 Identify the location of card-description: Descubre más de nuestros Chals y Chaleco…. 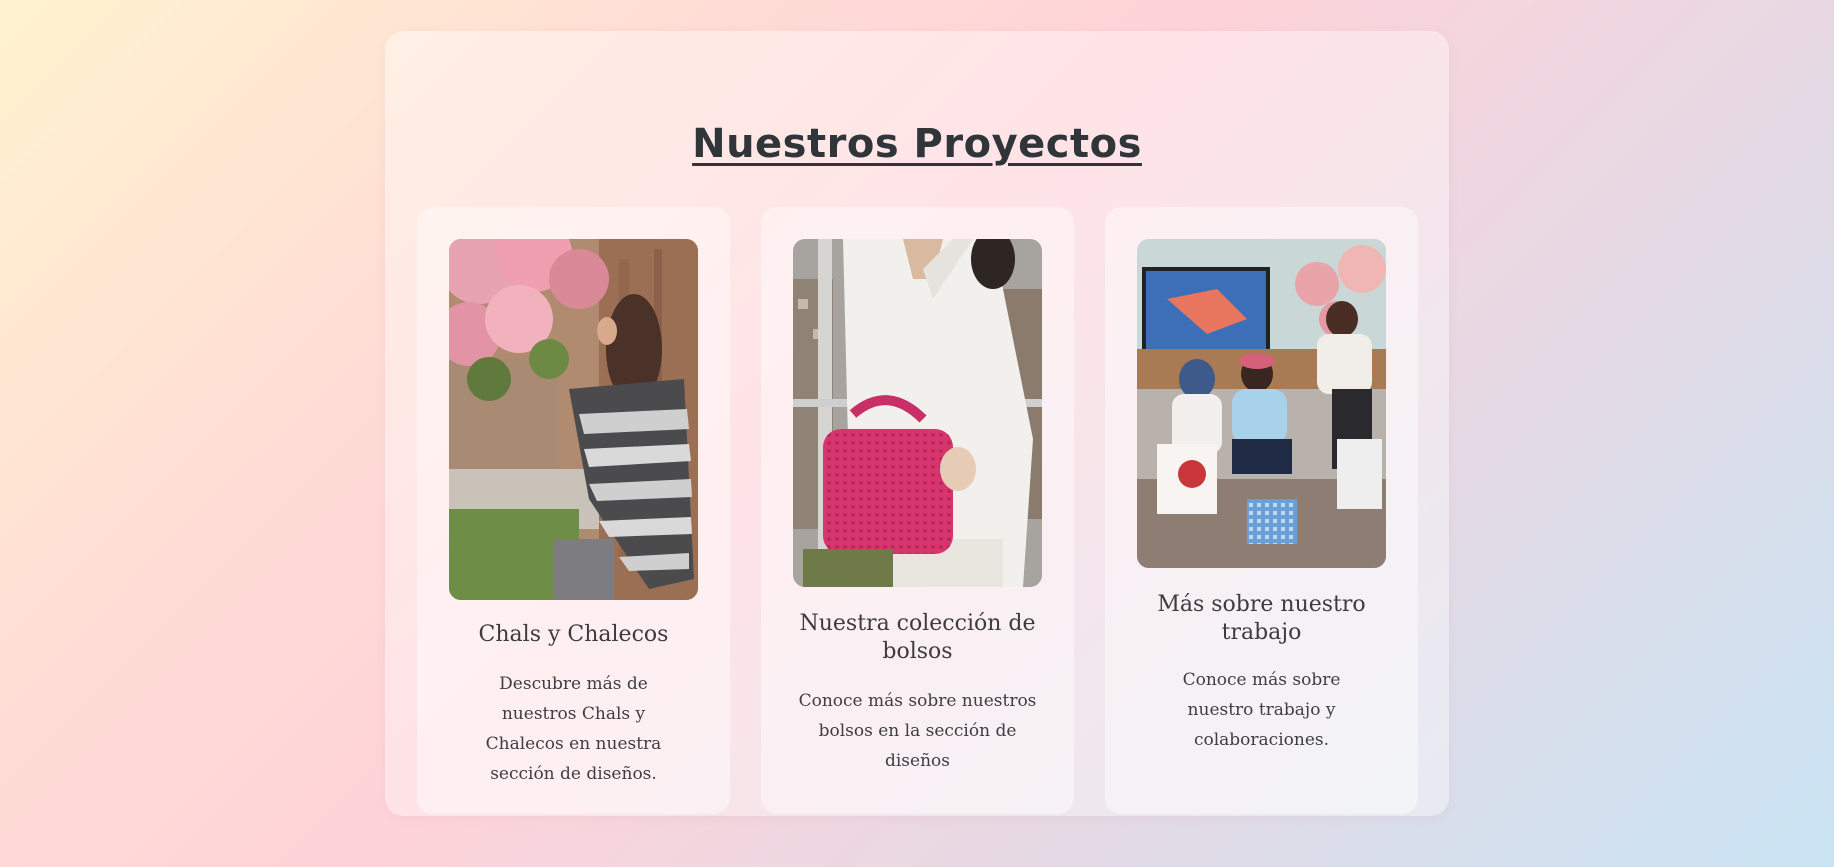
(573, 729).